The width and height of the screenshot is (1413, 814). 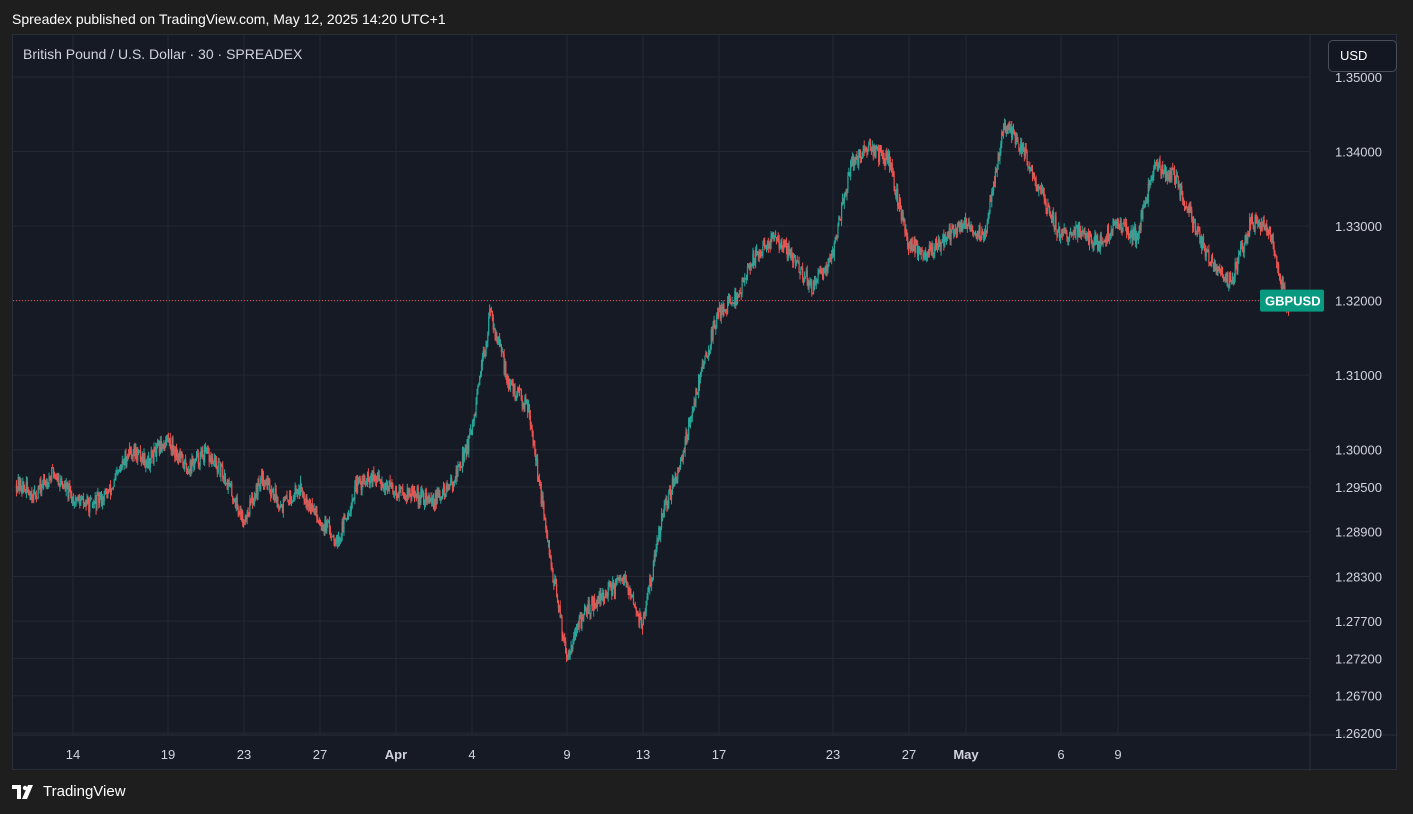 What do you see at coordinates (84, 791) in the screenshot?
I see `tradingview-brand: TradingView` at bounding box center [84, 791].